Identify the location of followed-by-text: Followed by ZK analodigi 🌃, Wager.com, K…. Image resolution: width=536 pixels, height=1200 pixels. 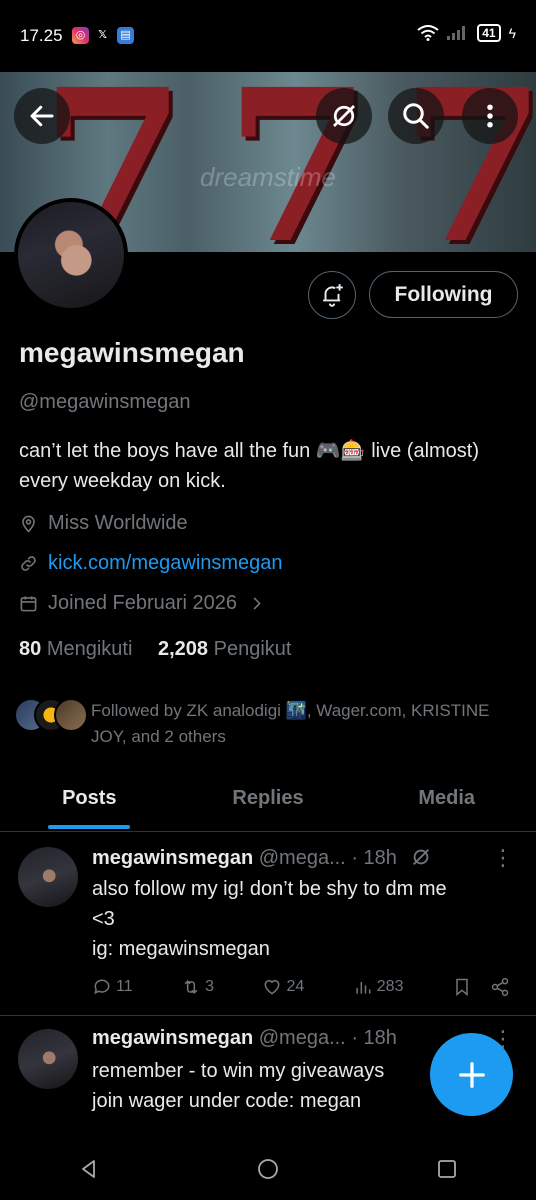
(291, 724).